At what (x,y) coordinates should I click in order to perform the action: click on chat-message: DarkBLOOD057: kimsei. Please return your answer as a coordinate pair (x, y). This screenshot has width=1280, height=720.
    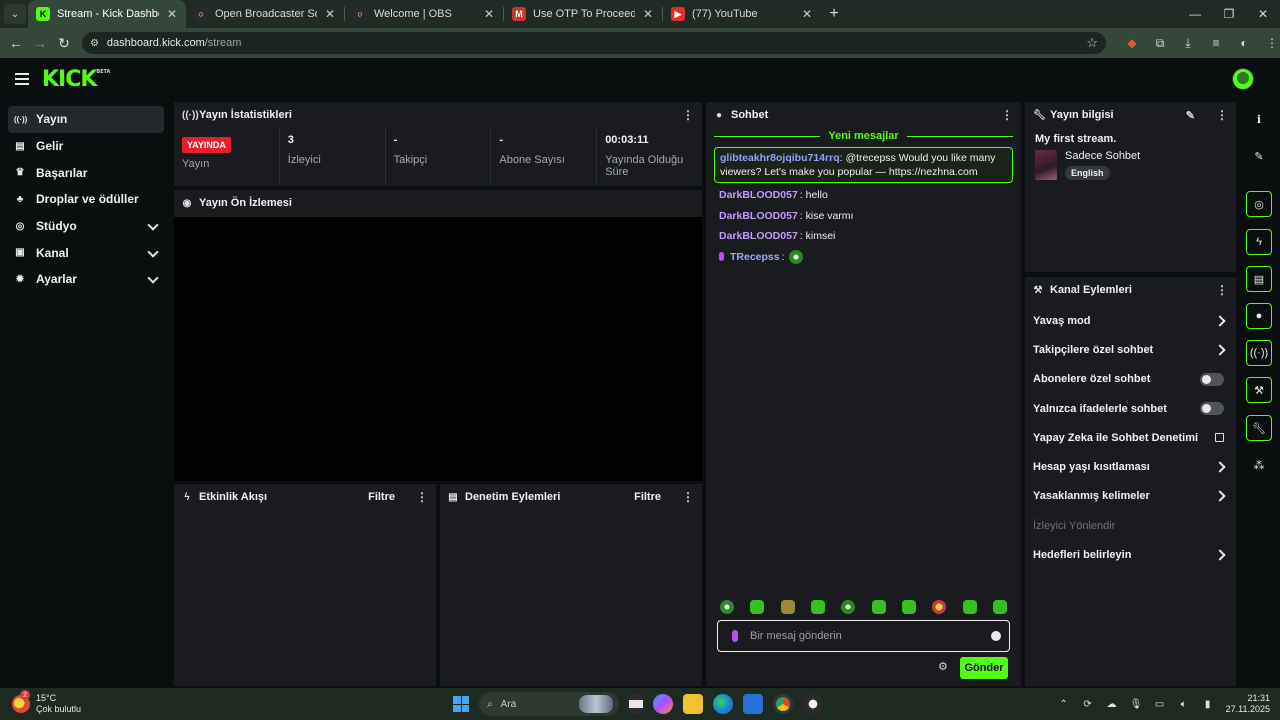
    Looking at the image, I should click on (863, 236).